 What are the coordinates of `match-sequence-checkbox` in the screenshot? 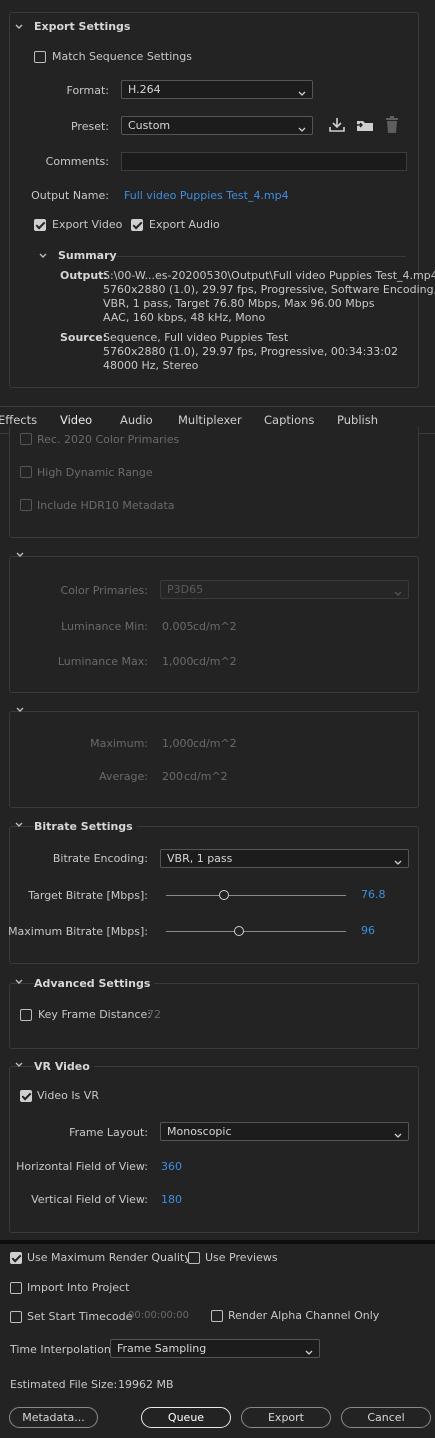 It's located at (40, 57).